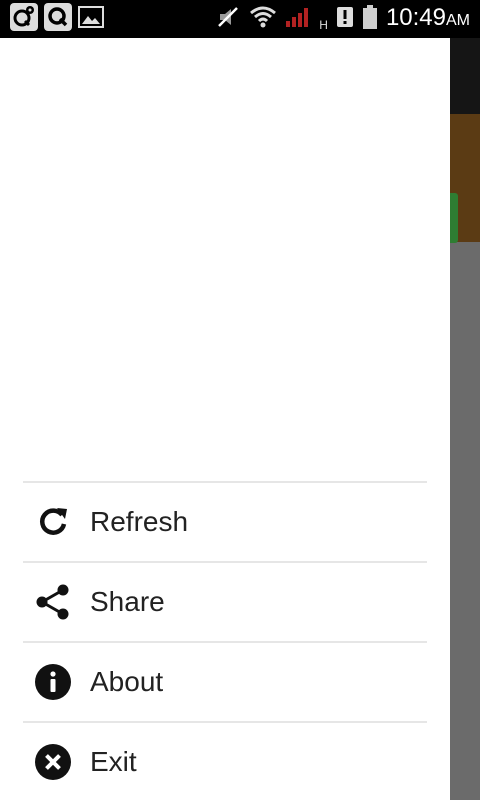  What do you see at coordinates (24, 17) in the screenshot?
I see `app-settings-icon` at bounding box center [24, 17].